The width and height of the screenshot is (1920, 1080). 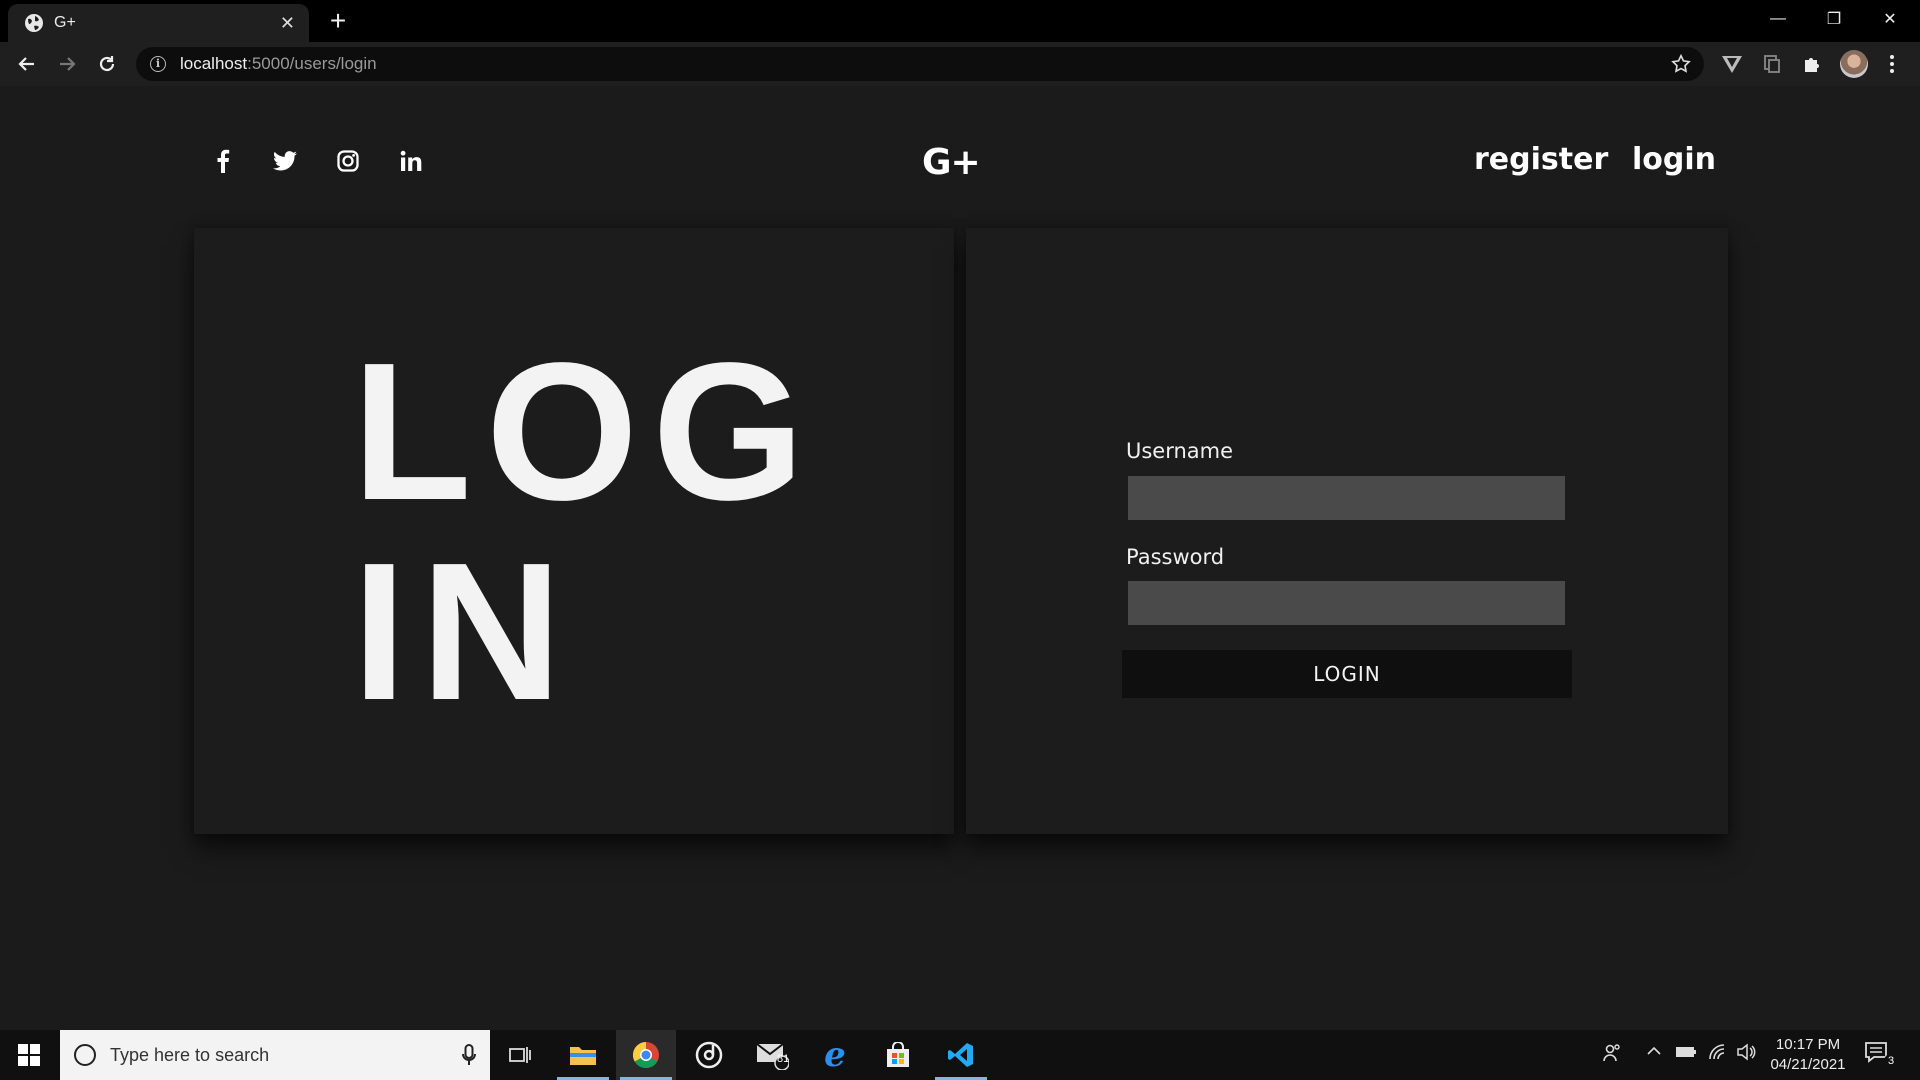 What do you see at coordinates (1175, 557) in the screenshot?
I see `password-label: Password` at bounding box center [1175, 557].